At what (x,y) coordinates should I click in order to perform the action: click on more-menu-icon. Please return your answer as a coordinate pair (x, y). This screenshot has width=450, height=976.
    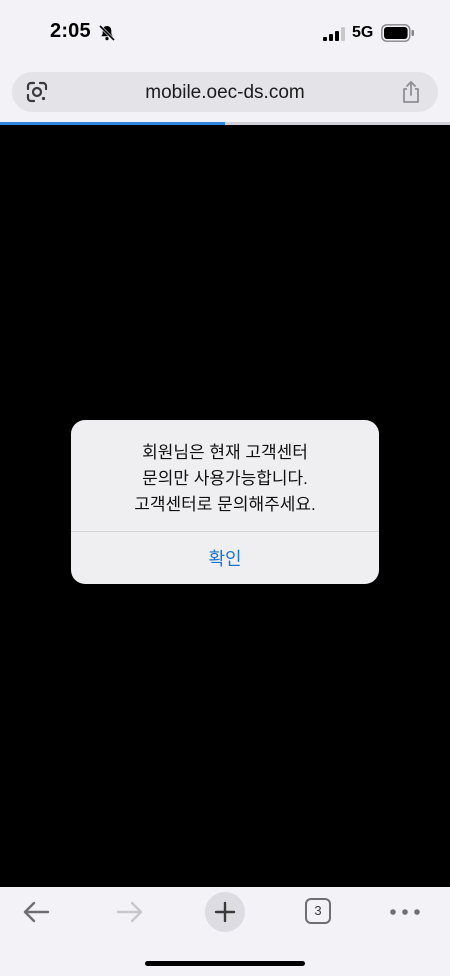
    Looking at the image, I should click on (405, 912).